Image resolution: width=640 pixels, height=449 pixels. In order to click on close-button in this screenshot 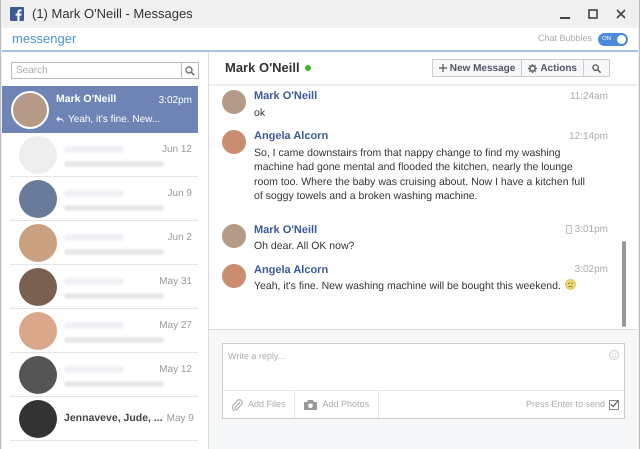, I will do `click(621, 14)`.